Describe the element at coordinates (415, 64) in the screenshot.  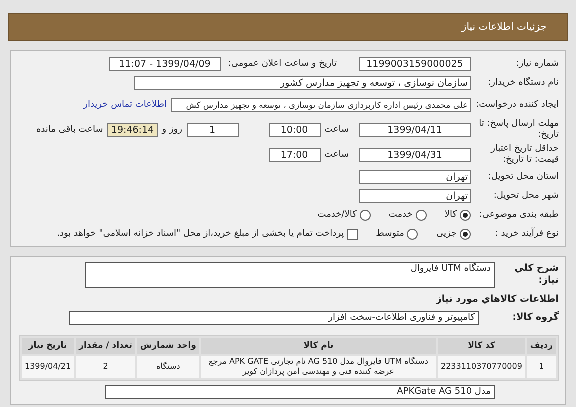
I see `need-number-field: 1199003159000025` at that location.